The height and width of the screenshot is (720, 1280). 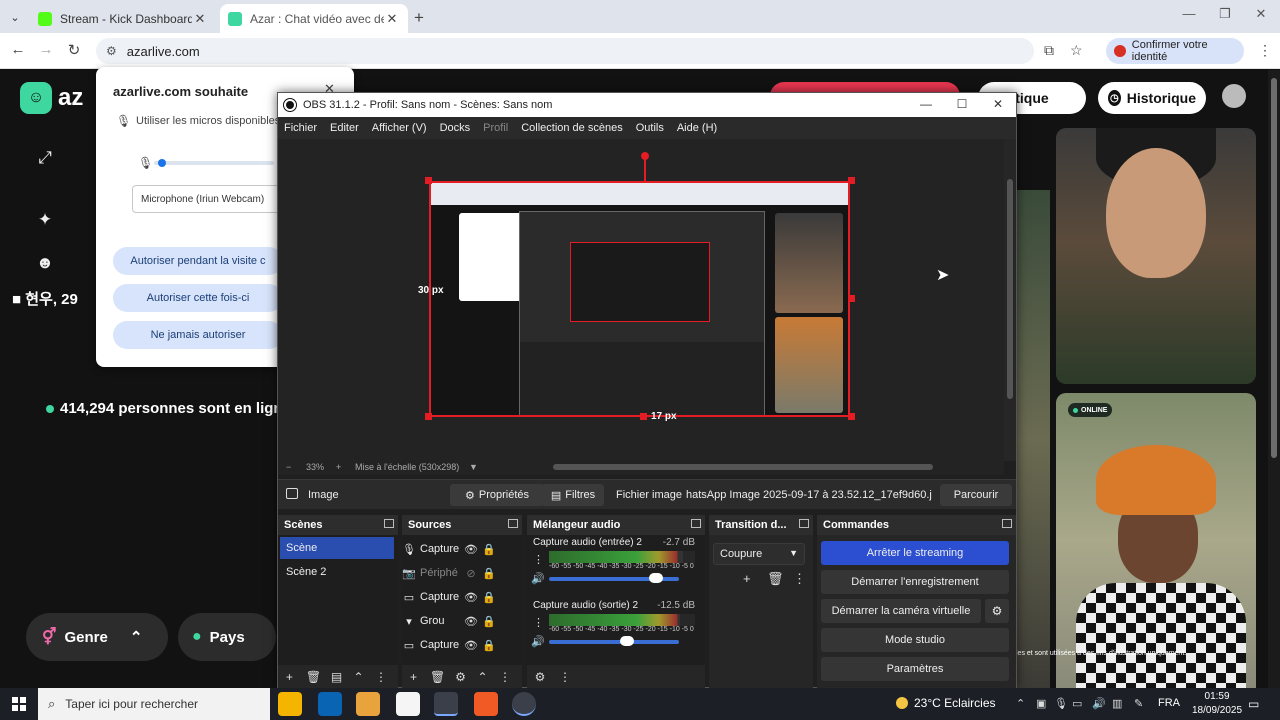 What do you see at coordinates (344, 128) in the screenshot?
I see `menu-editer: Editer` at bounding box center [344, 128].